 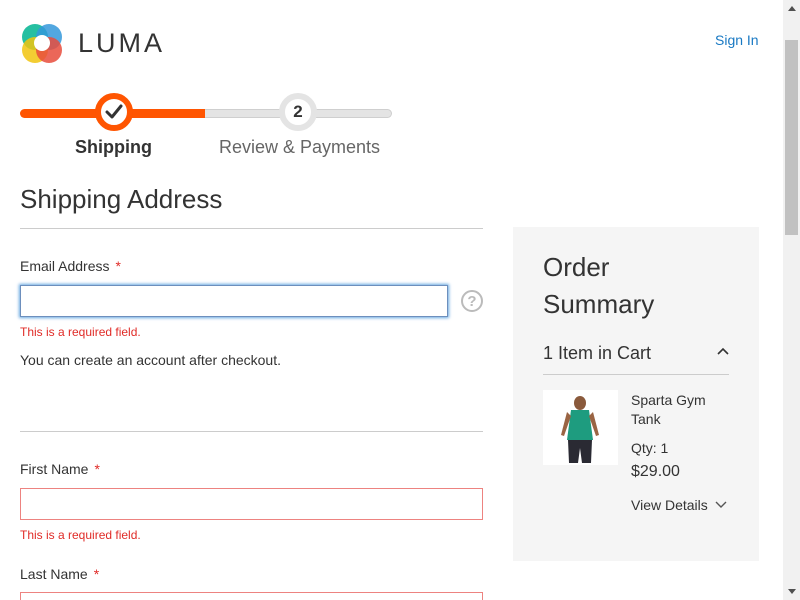 I want to click on email-label-text: Email Address, so click(x=65, y=266).